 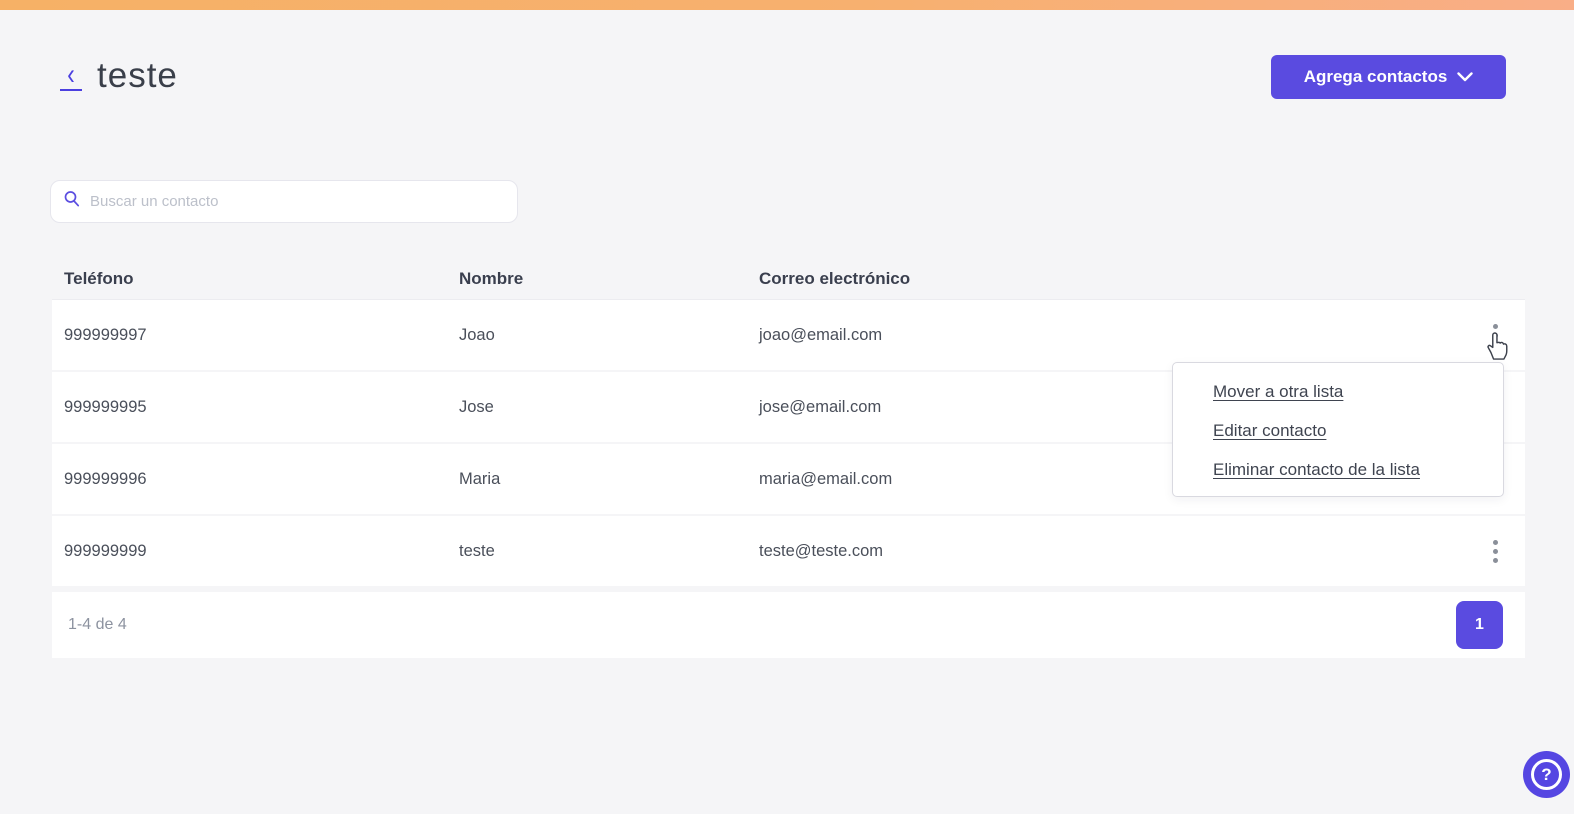 I want to click on contact-email: joao@email.com, so click(x=821, y=334).